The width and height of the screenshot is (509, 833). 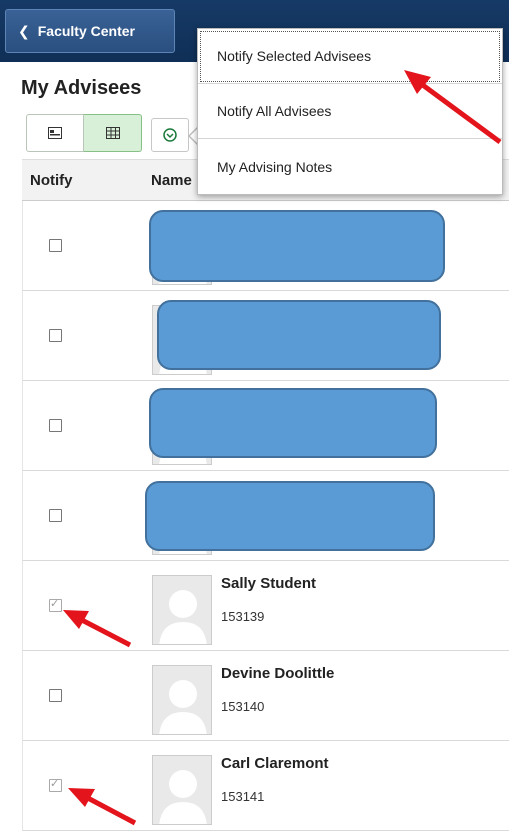 What do you see at coordinates (268, 583) in the screenshot?
I see `student-name: Sally Student` at bounding box center [268, 583].